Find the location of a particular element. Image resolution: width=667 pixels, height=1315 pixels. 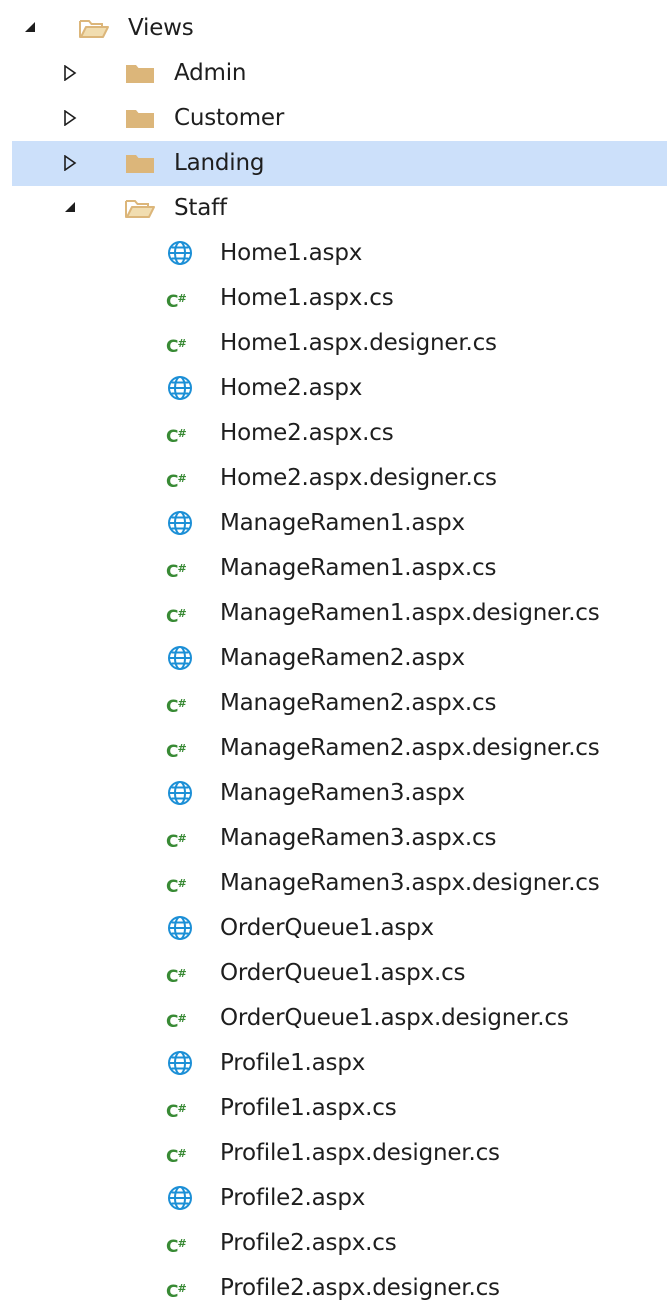

tree-item-label: ManageRamen1.aspx.designer.cs is located at coordinates (410, 613).